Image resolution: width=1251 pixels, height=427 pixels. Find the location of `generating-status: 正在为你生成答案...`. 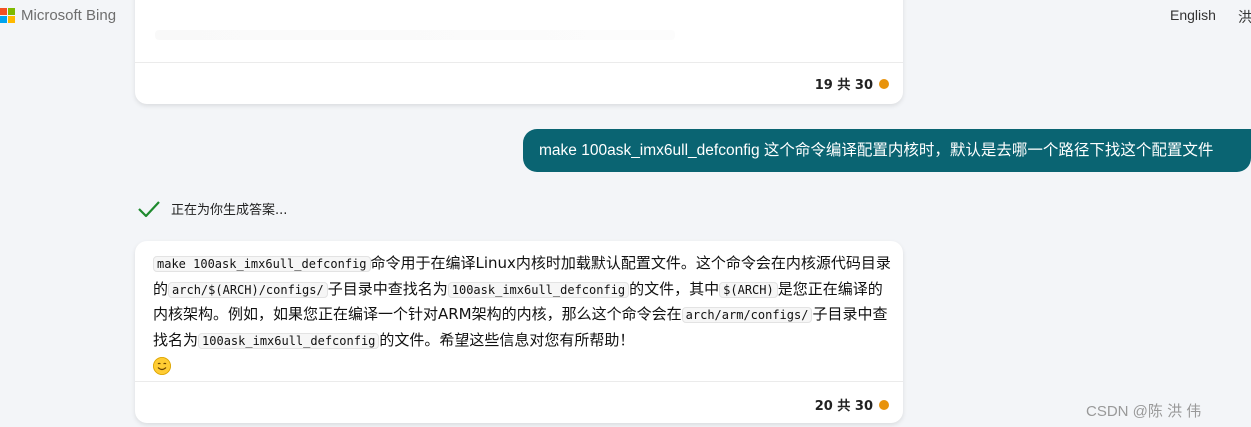

generating-status: 正在为你生成答案... is located at coordinates (212, 208).